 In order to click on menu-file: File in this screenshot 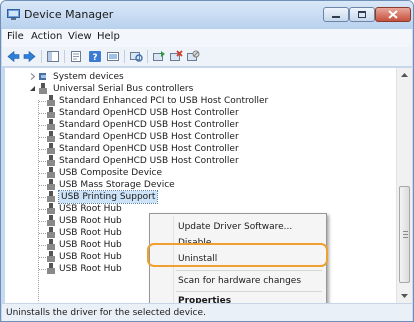, I will do `click(15, 36)`.